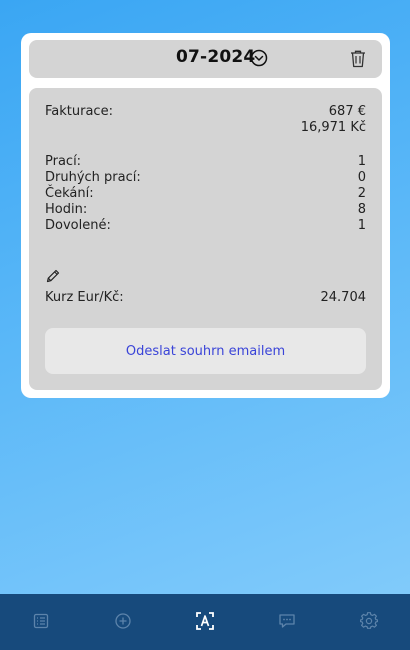 This screenshot has width=410, height=650. Describe the element at coordinates (287, 621) in the screenshot. I see `chat-icon` at that location.